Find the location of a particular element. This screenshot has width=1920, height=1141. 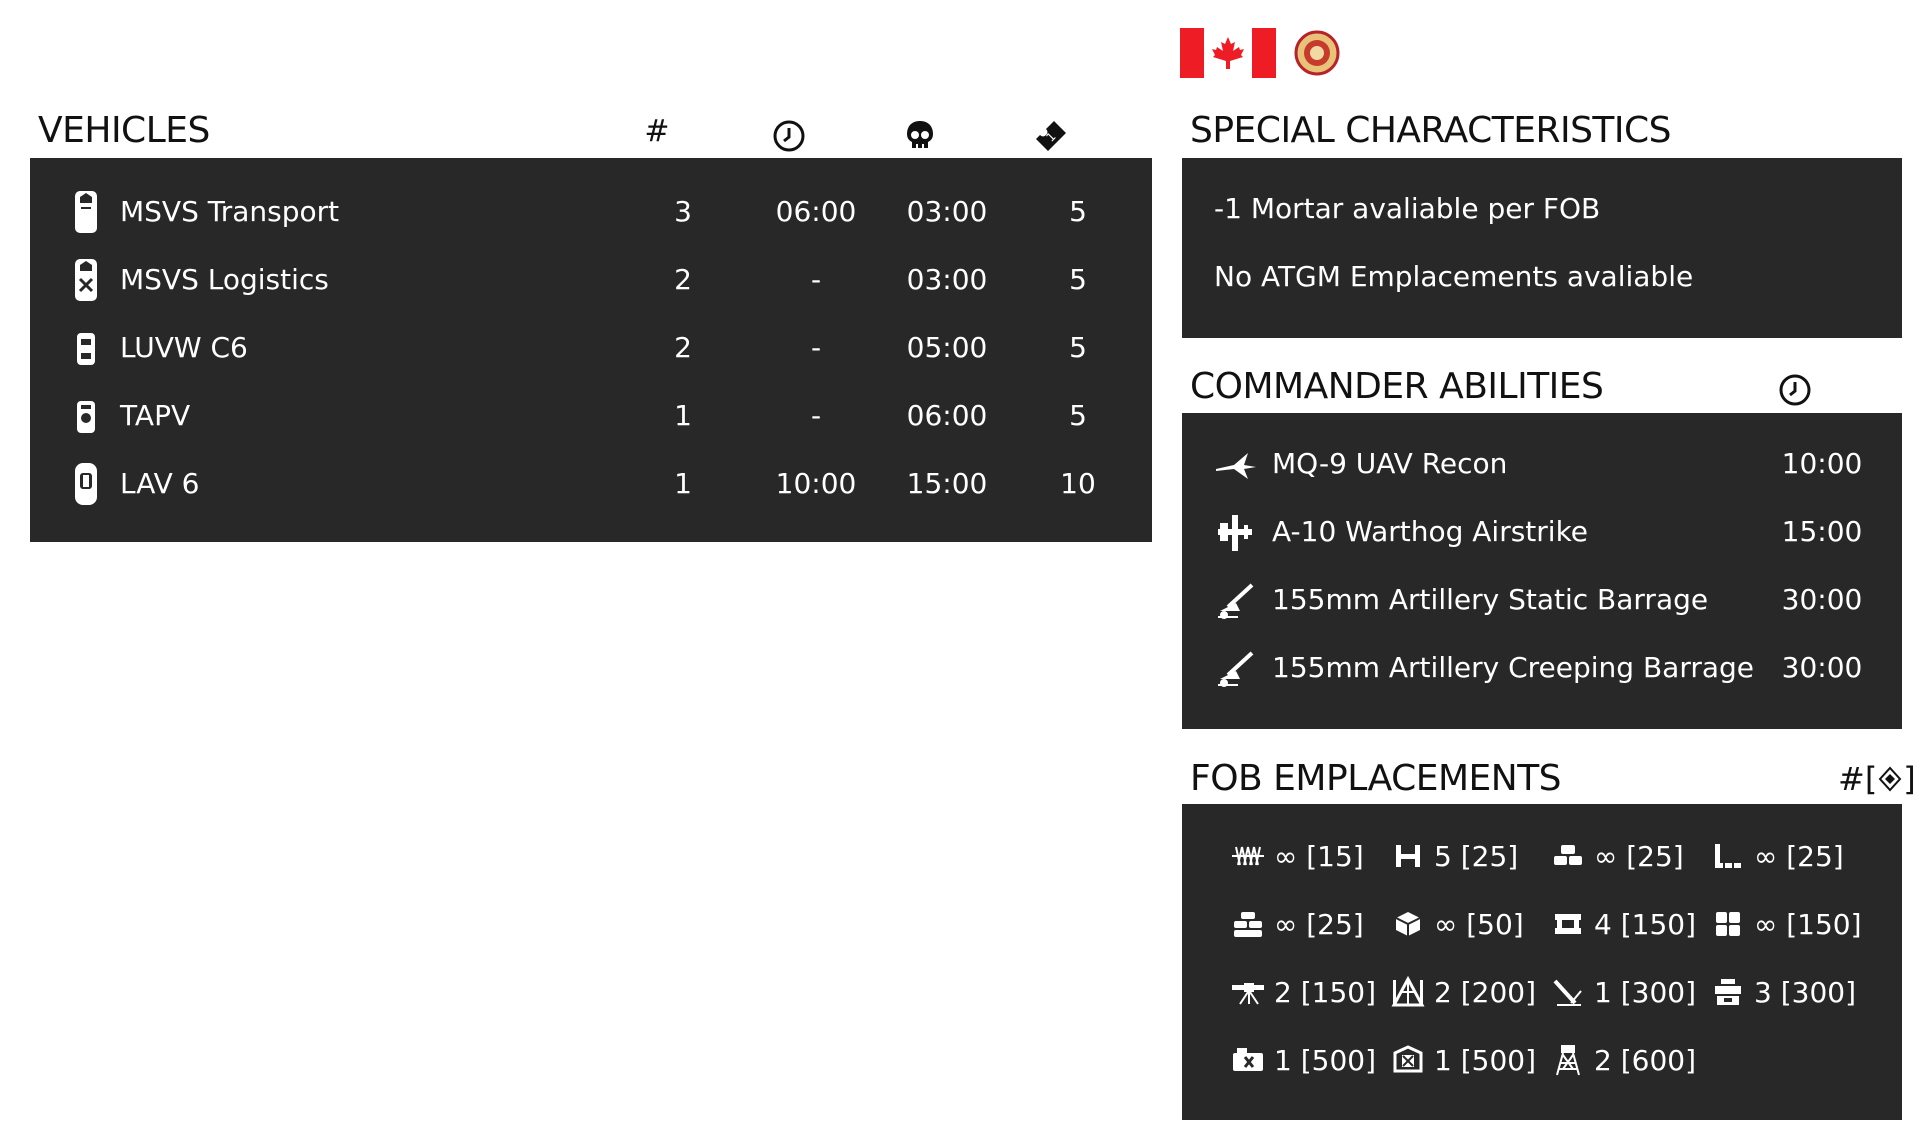

luvw-icon is located at coordinates (86, 349).